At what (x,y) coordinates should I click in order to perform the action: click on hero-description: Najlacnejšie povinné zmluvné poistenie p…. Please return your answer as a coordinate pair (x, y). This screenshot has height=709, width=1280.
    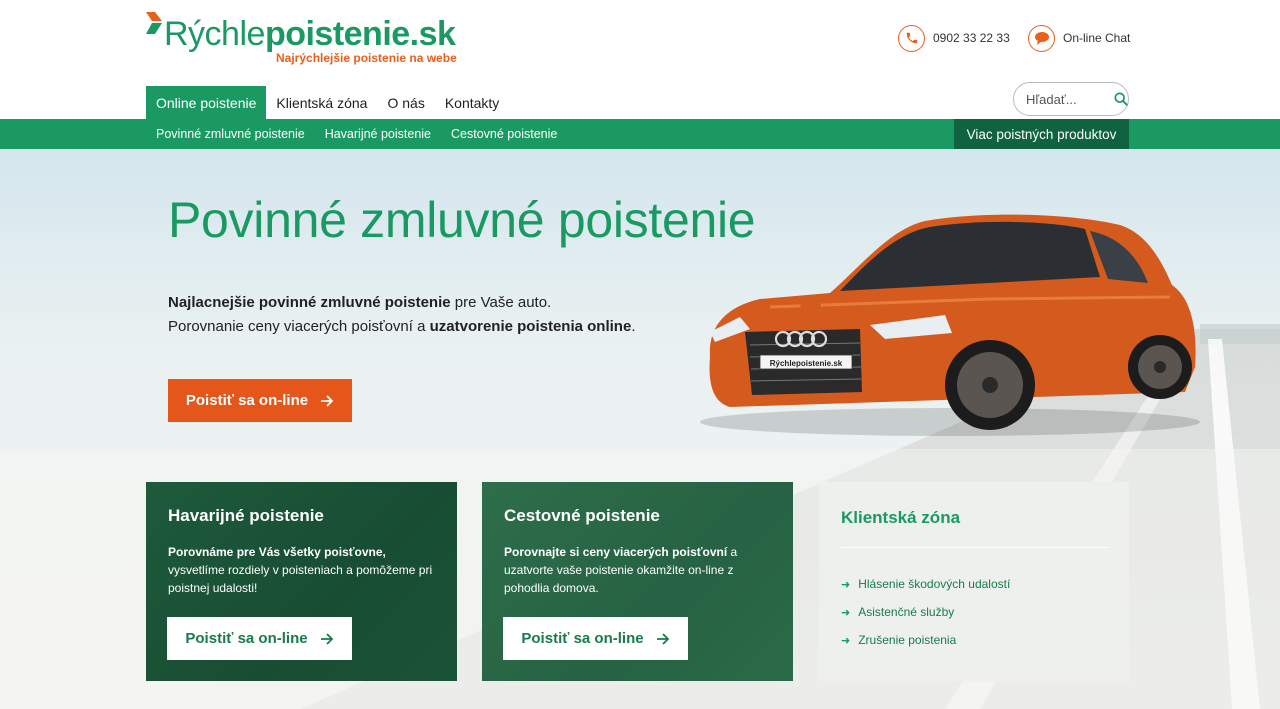
    Looking at the image, I should click on (448, 315).